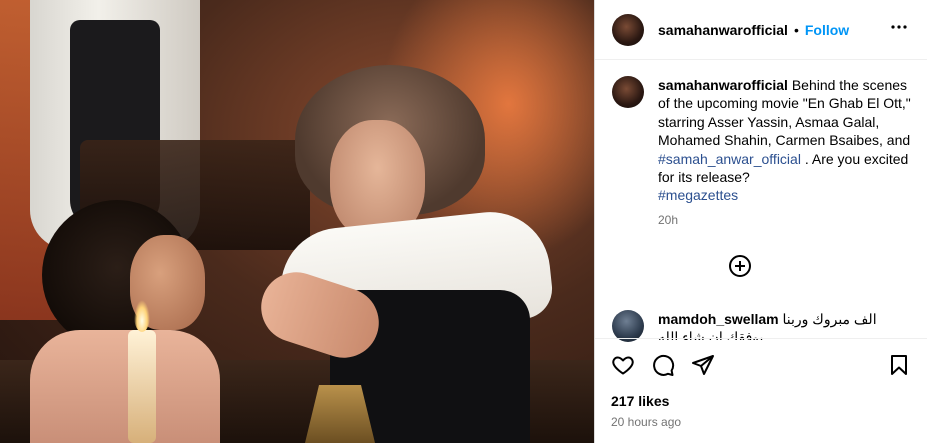 The height and width of the screenshot is (443, 927). I want to click on action-icons, so click(761, 365).